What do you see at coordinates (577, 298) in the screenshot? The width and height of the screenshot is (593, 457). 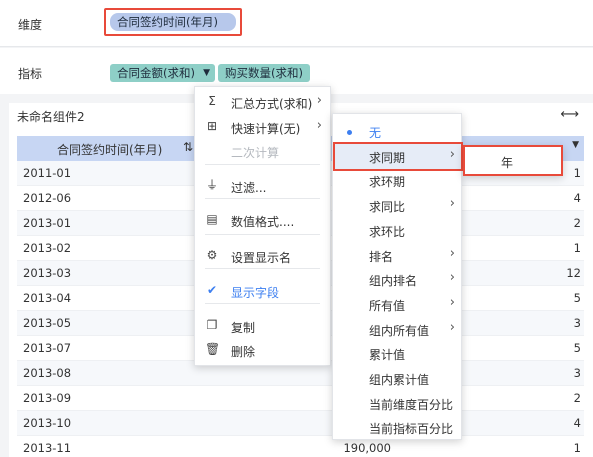 I see `cell-value: 5` at bounding box center [577, 298].